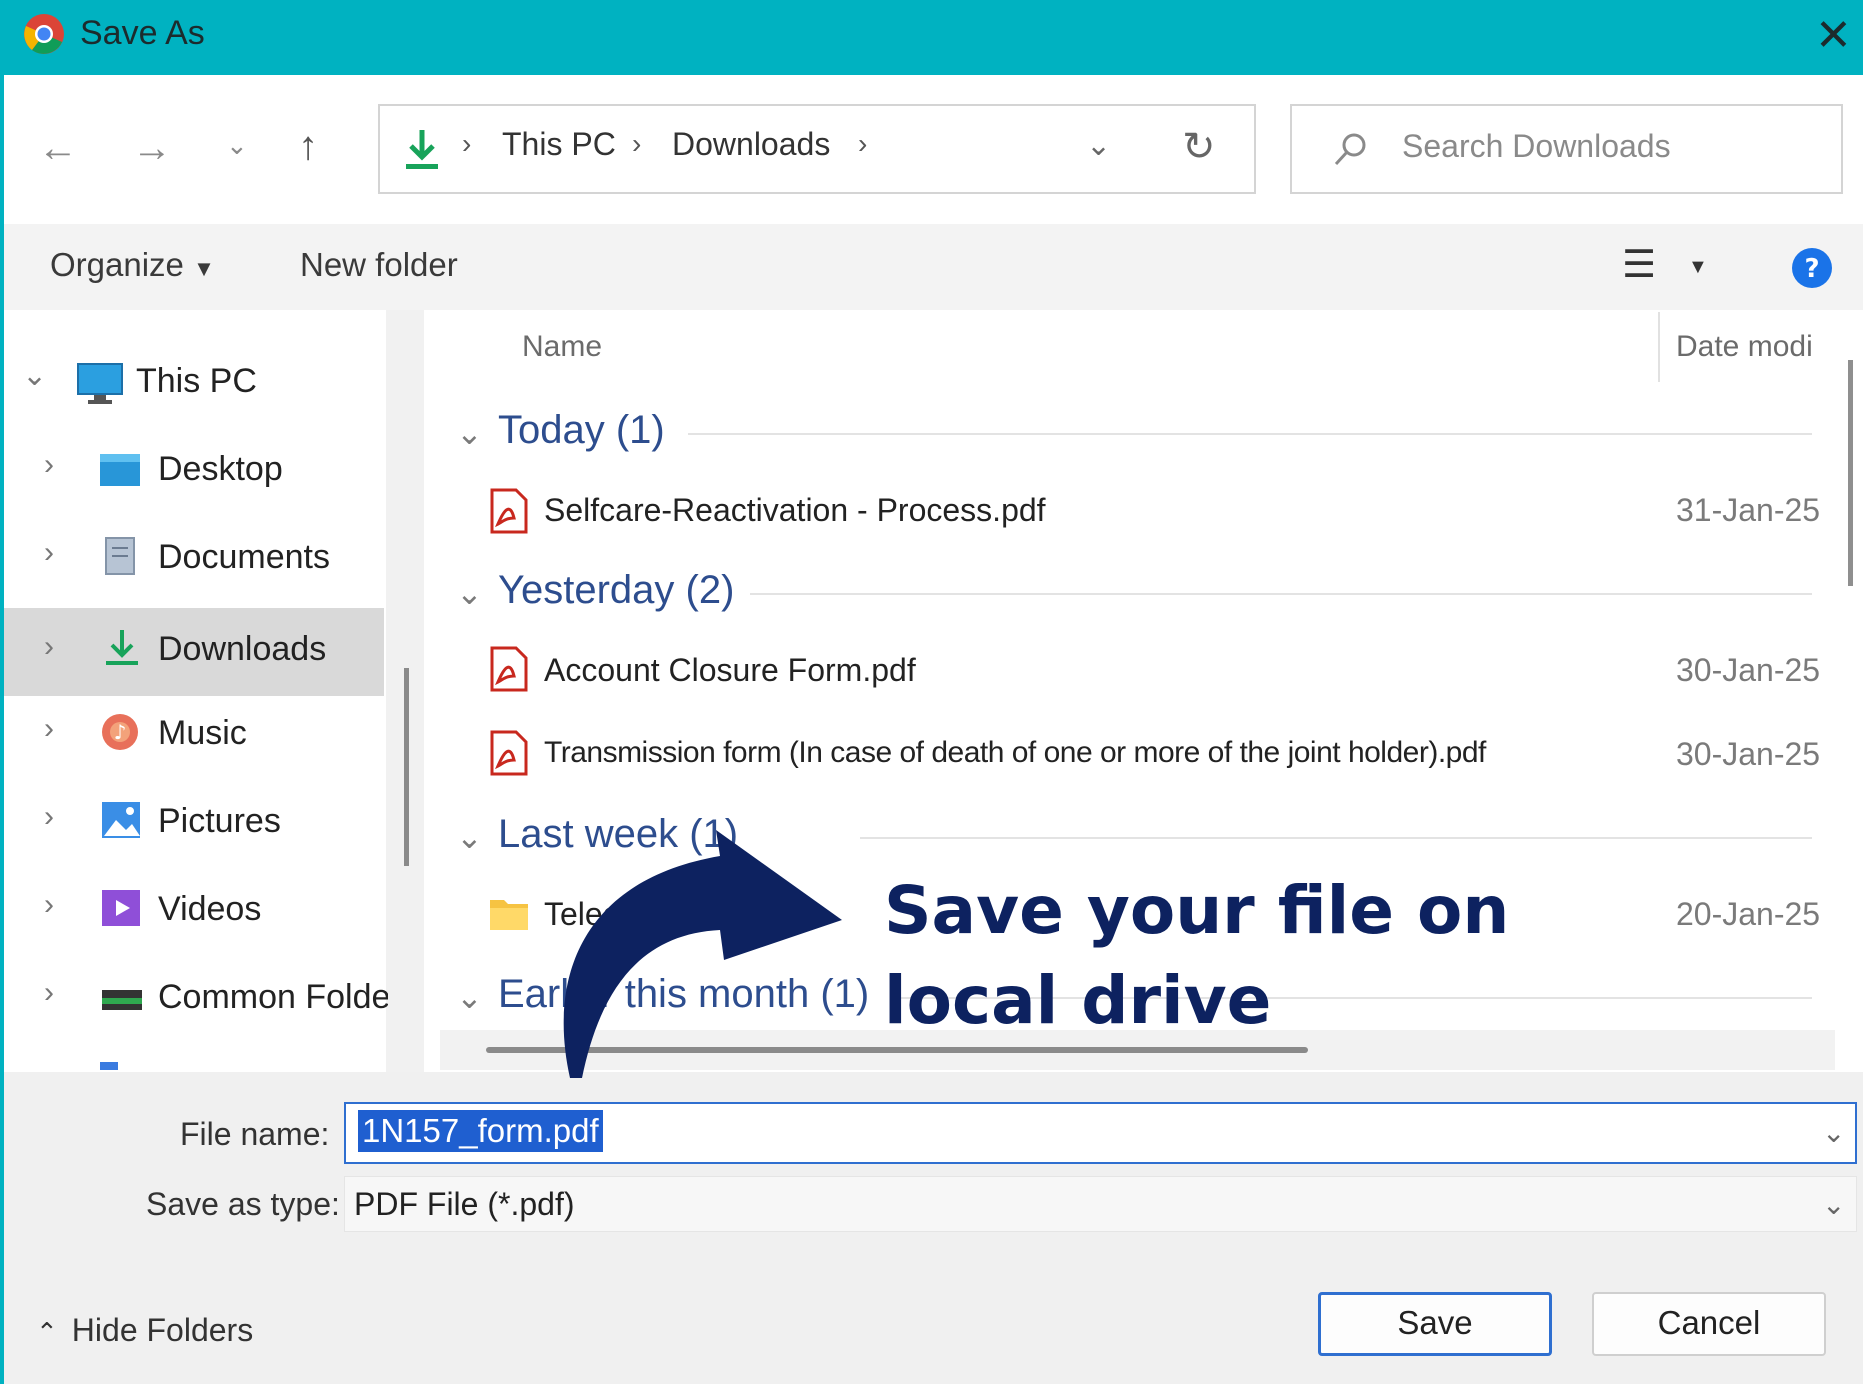  Describe the element at coordinates (1536, 146) in the screenshot. I see `search-placeholder: Search Downloads` at that location.